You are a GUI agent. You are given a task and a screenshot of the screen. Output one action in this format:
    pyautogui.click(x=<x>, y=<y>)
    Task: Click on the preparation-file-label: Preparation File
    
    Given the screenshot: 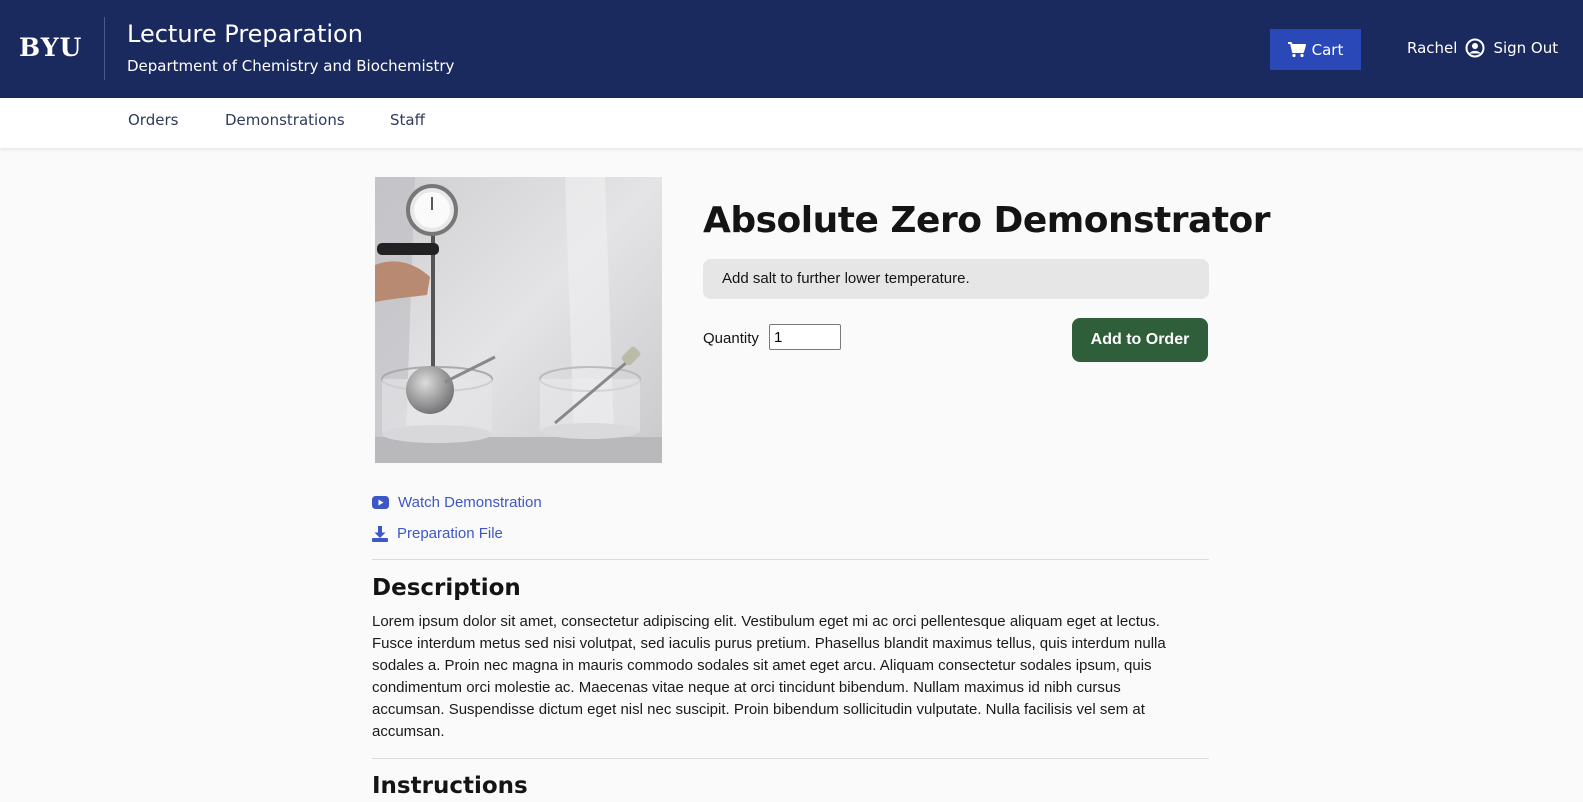 What is the action you would take?
    pyautogui.click(x=450, y=533)
    